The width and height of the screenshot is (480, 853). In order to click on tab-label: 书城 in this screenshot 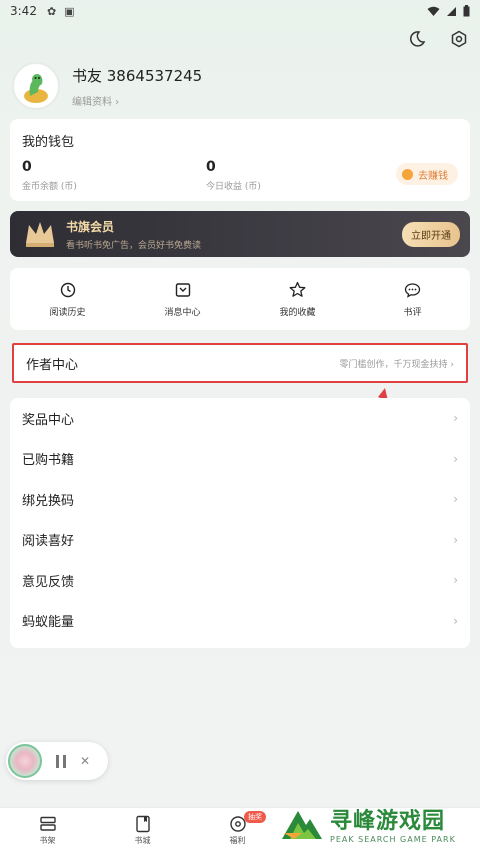, I will do `click(142, 840)`.